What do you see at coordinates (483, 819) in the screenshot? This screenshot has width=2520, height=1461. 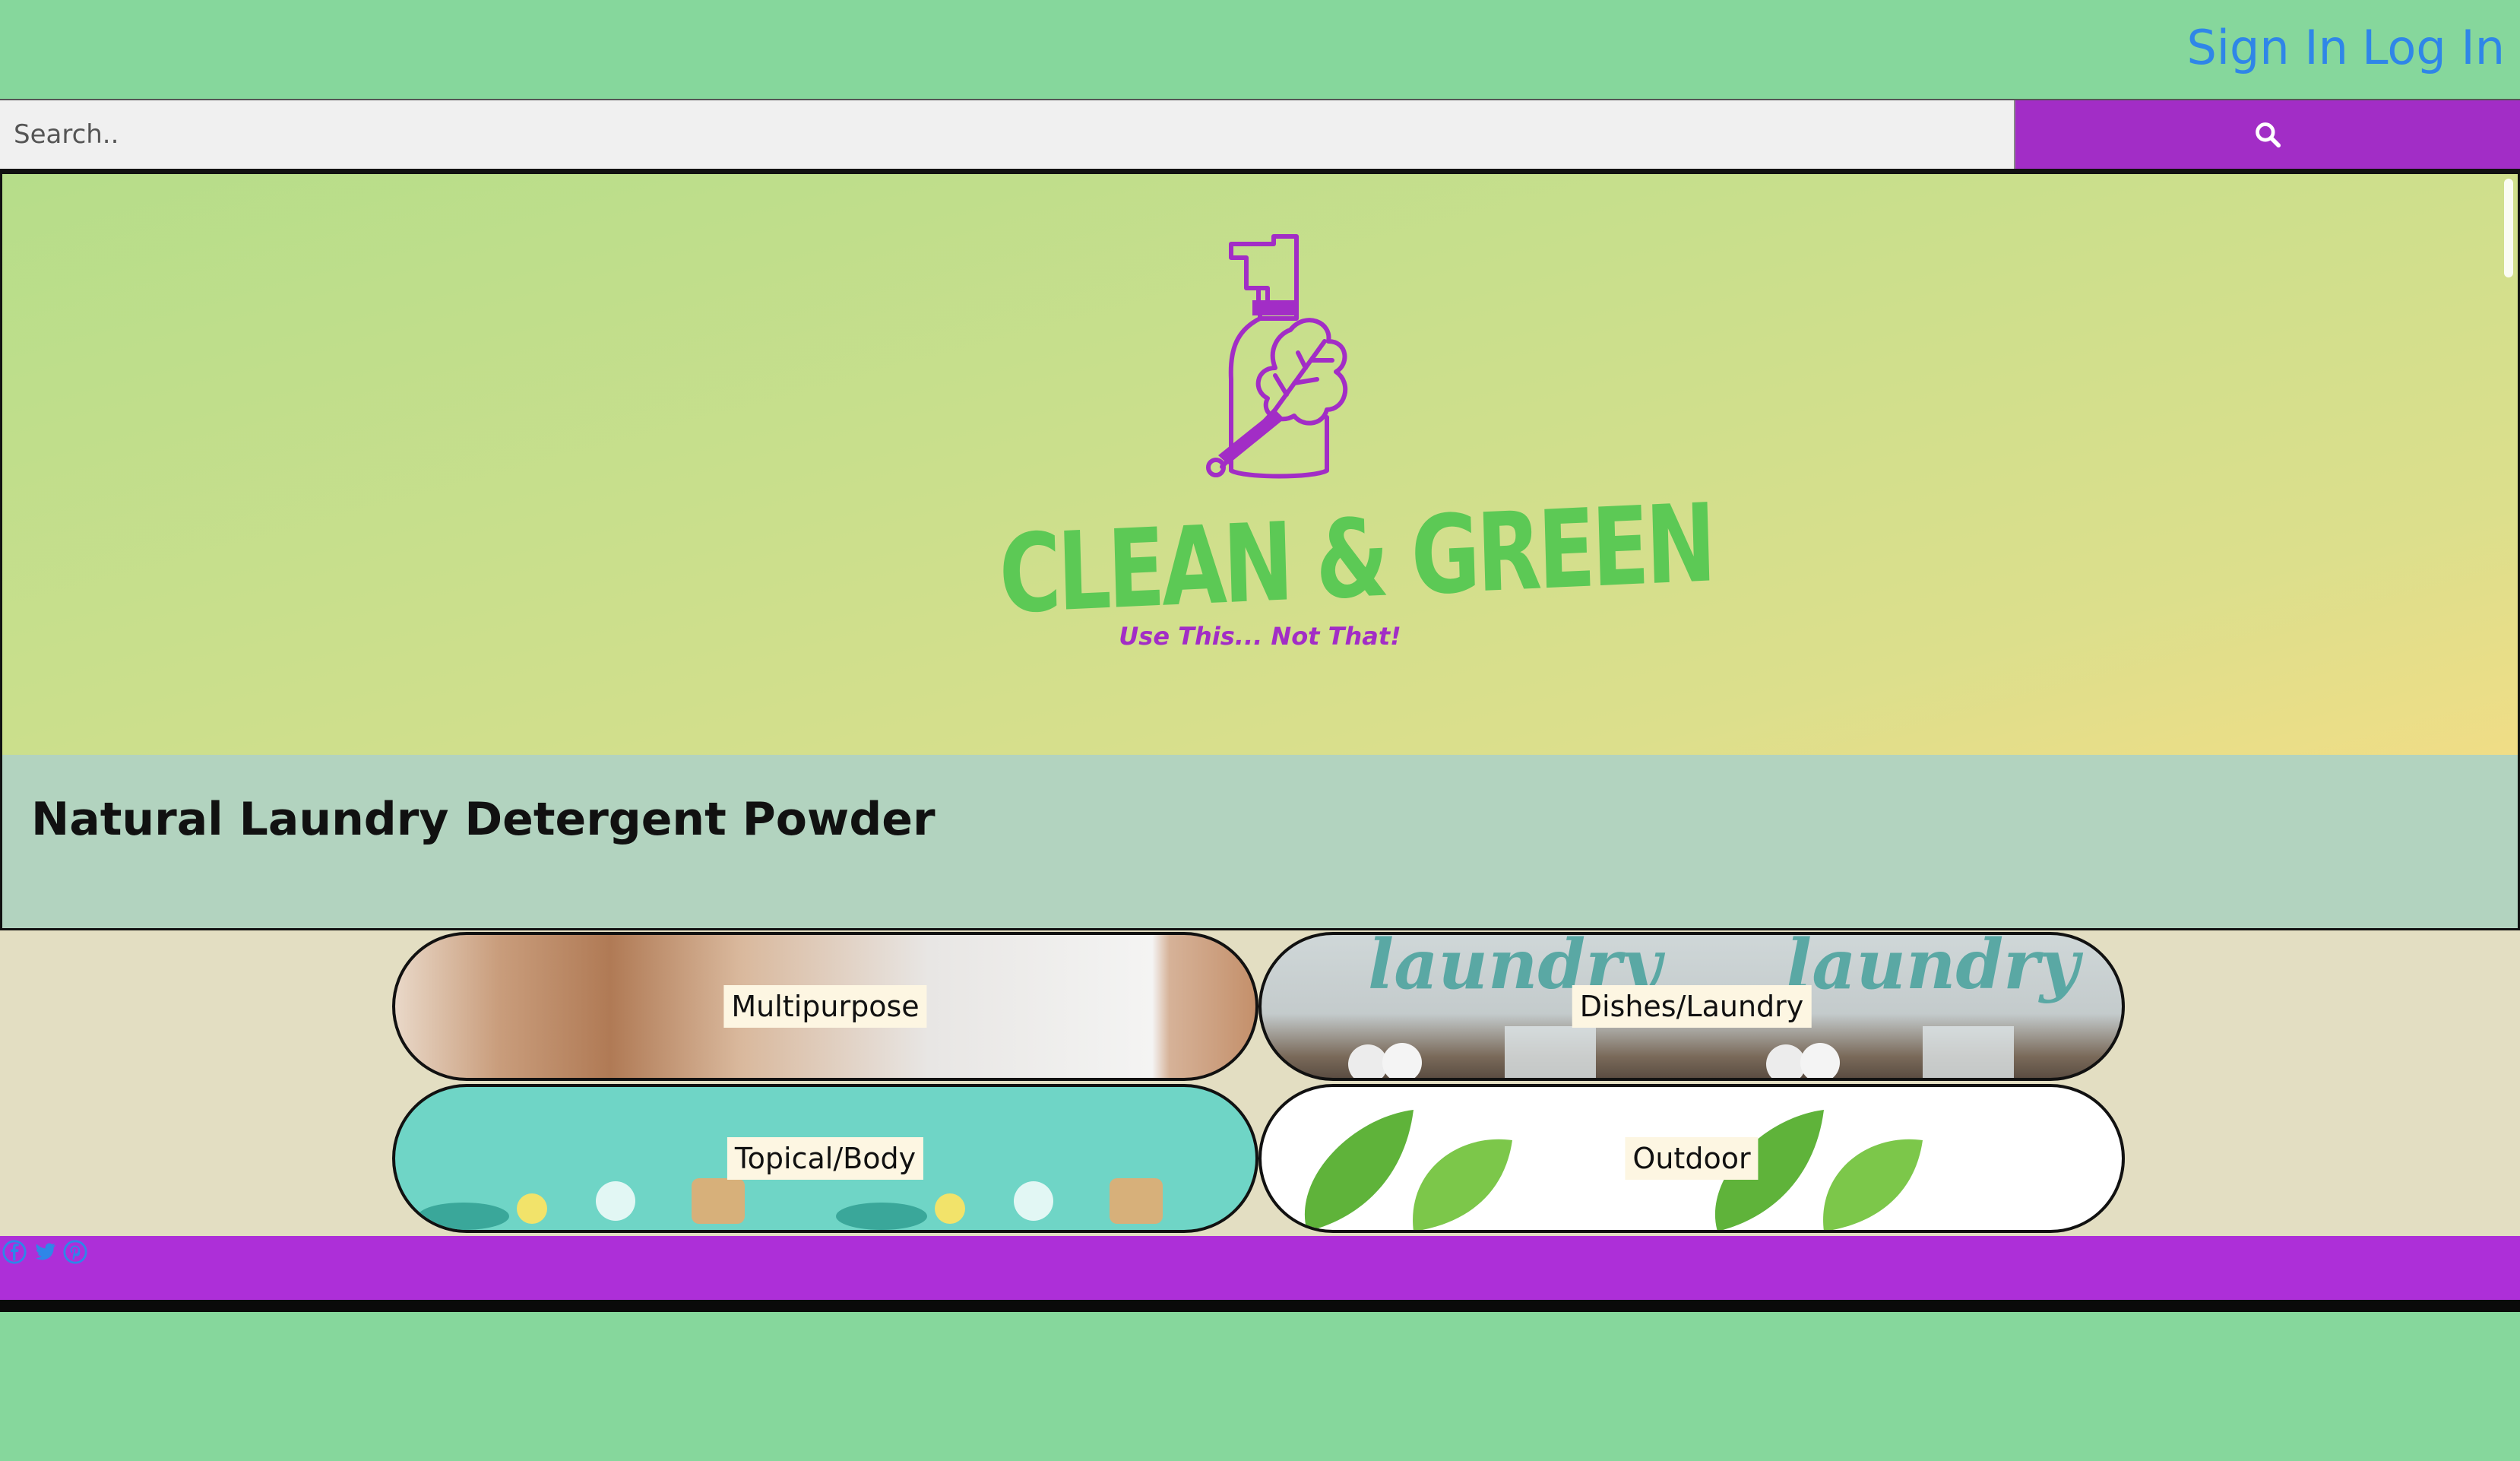 I see `product-title: Natural Laundry Detergent Powder` at bounding box center [483, 819].